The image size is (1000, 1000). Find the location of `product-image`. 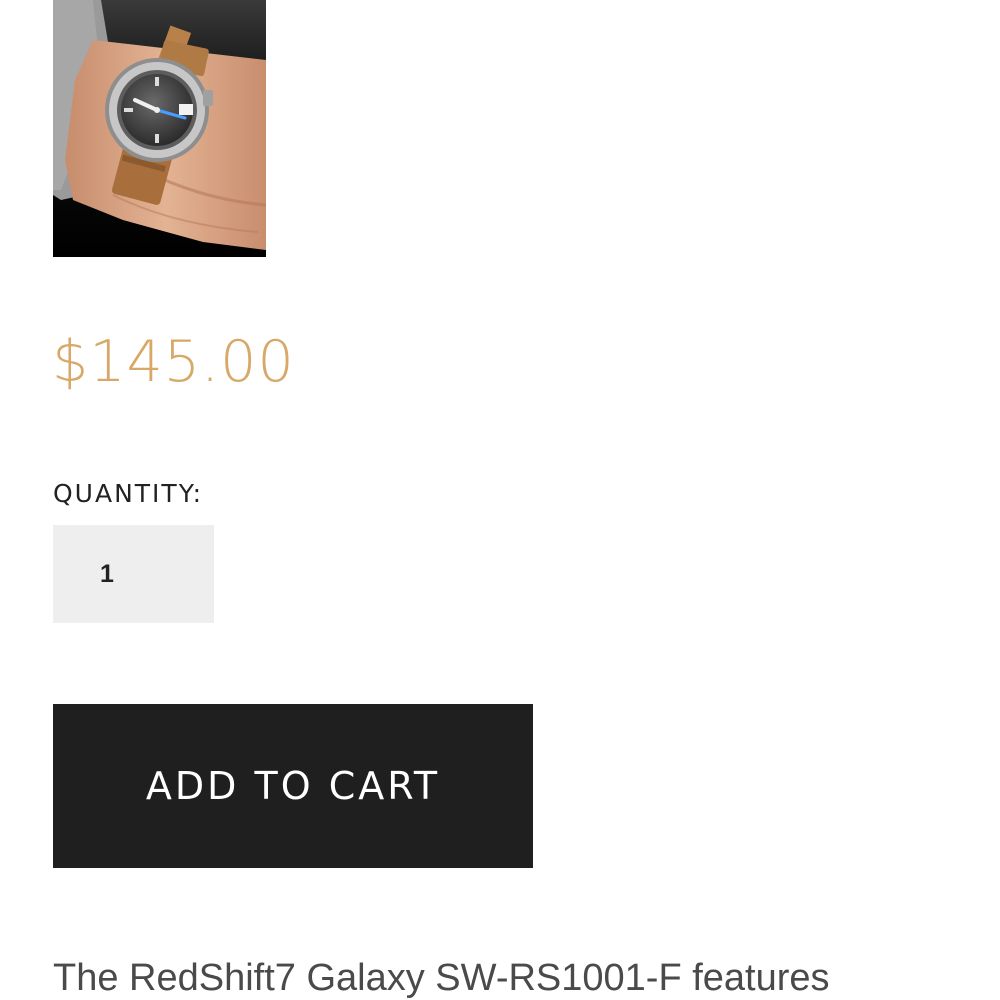

product-image is located at coordinates (159, 128).